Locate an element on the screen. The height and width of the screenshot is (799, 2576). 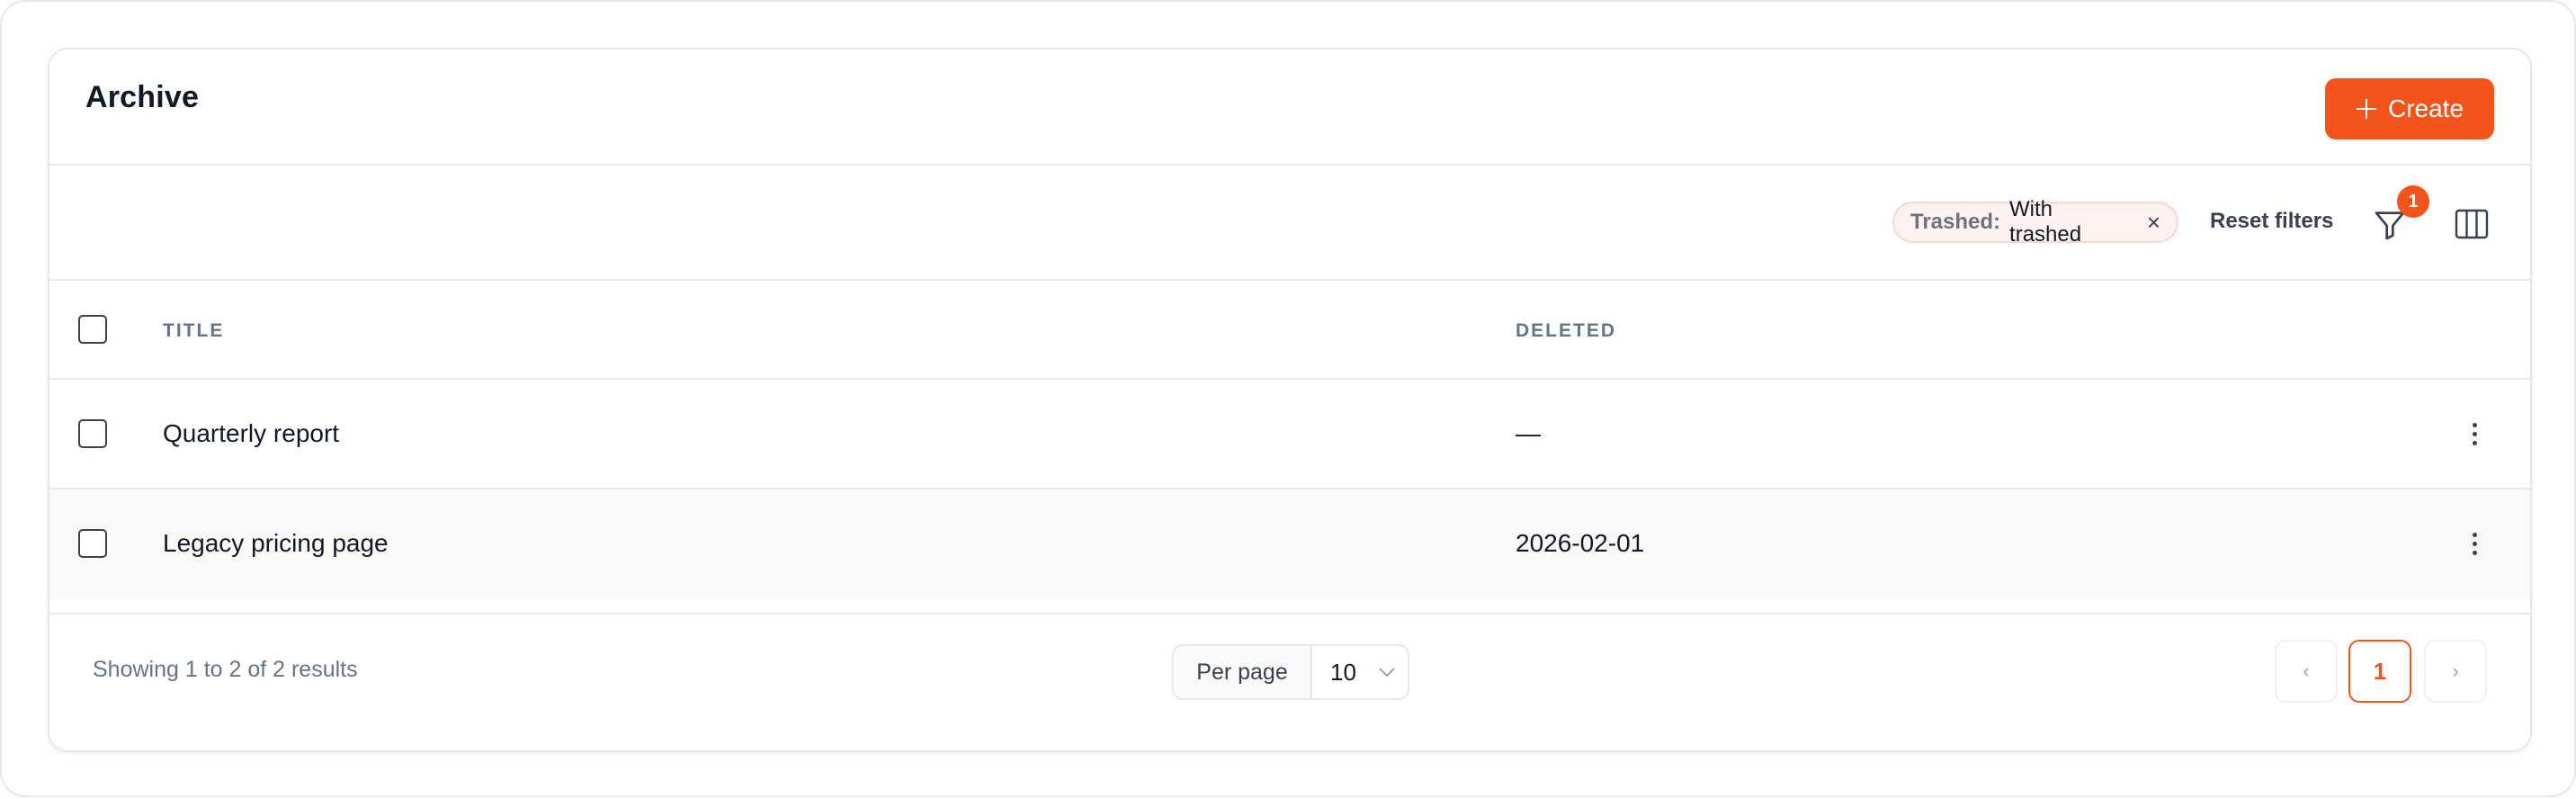
columns-toggle-button is located at coordinates (2472, 224).